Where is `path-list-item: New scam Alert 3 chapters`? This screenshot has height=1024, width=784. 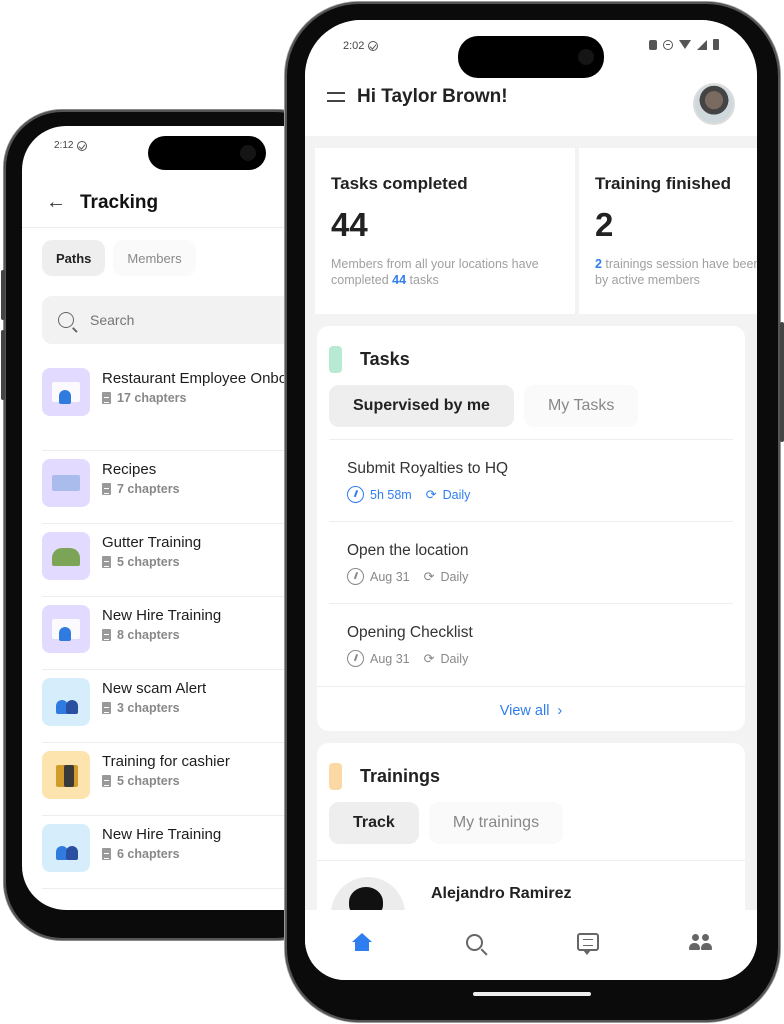
path-list-item: New scam Alert 3 chapters is located at coordinates (182, 706).